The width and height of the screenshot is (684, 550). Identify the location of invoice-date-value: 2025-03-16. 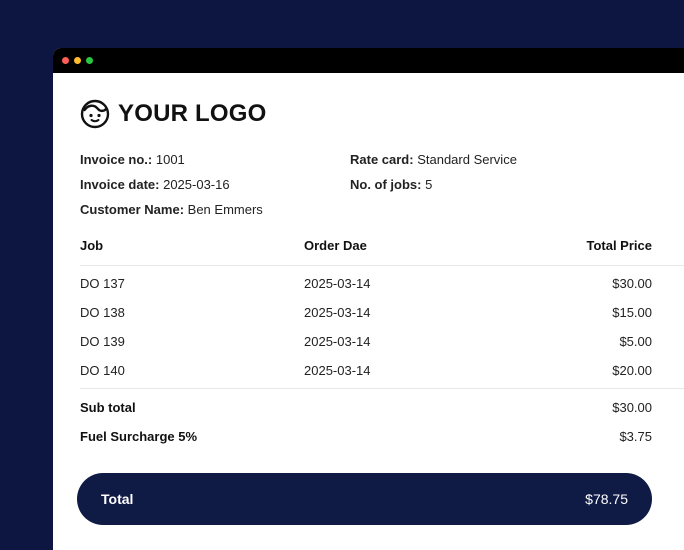
(196, 184).